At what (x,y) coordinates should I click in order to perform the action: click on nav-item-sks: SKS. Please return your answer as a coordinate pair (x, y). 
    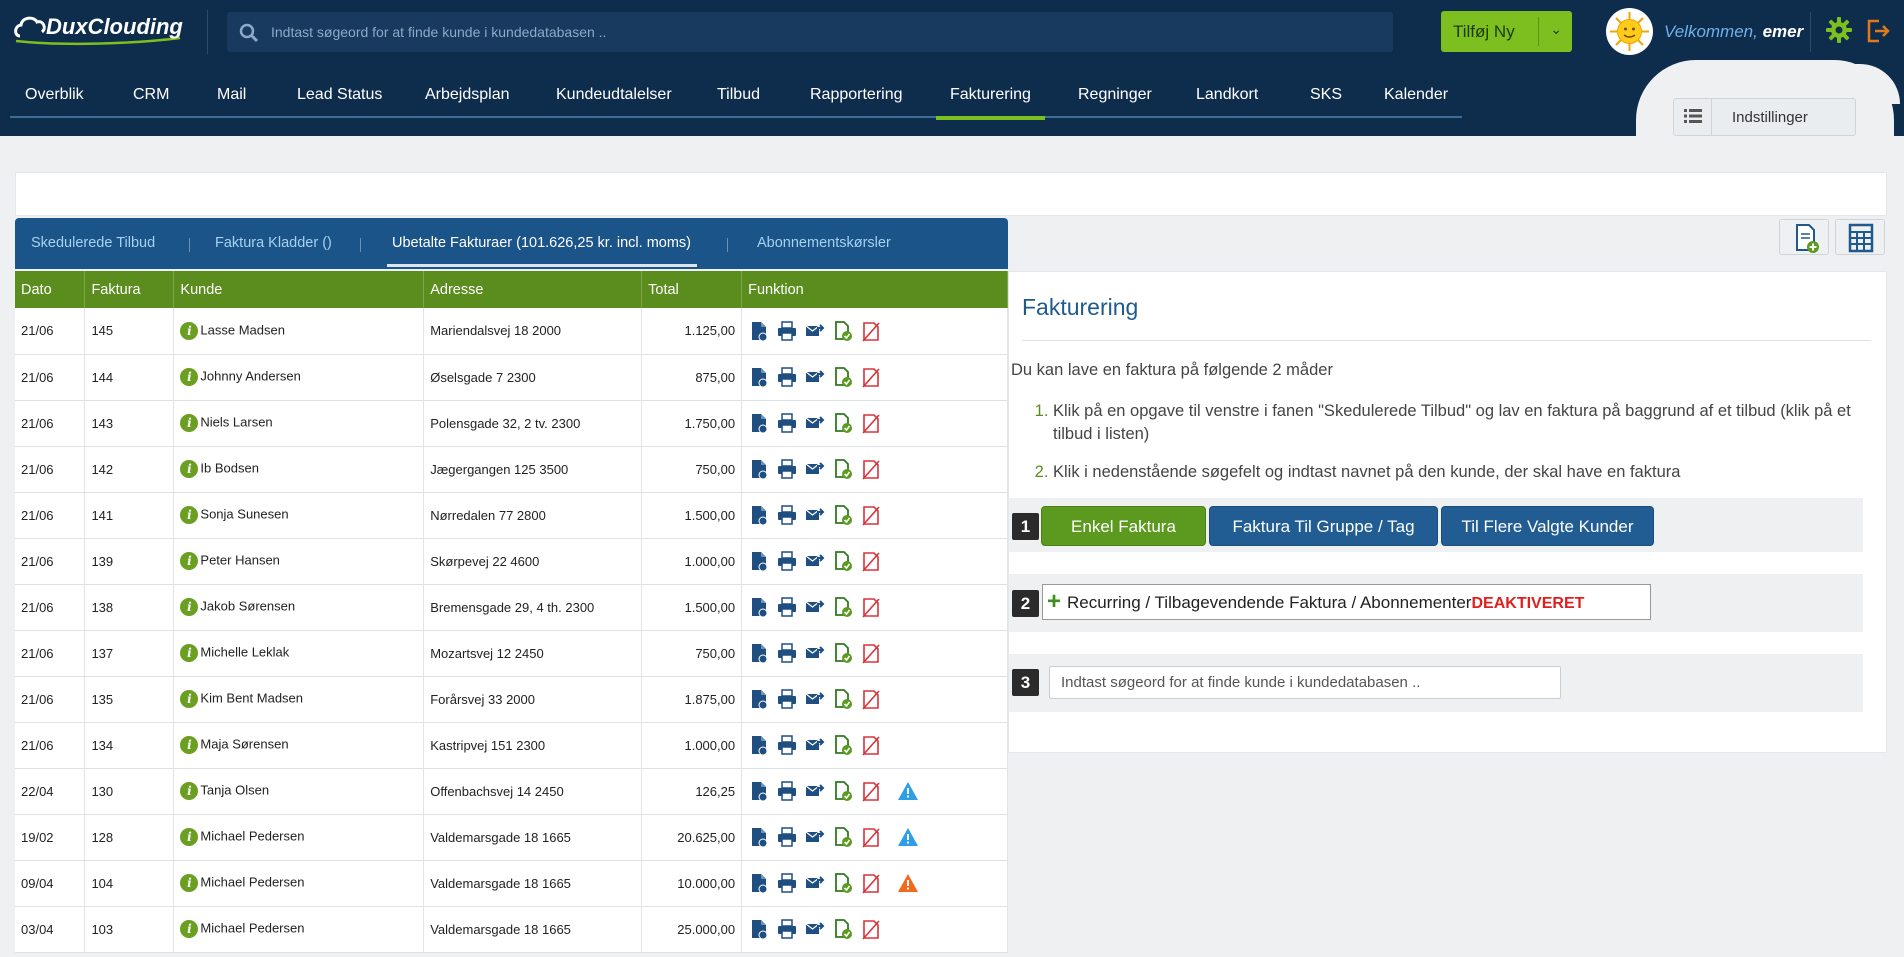
    Looking at the image, I should click on (1326, 95).